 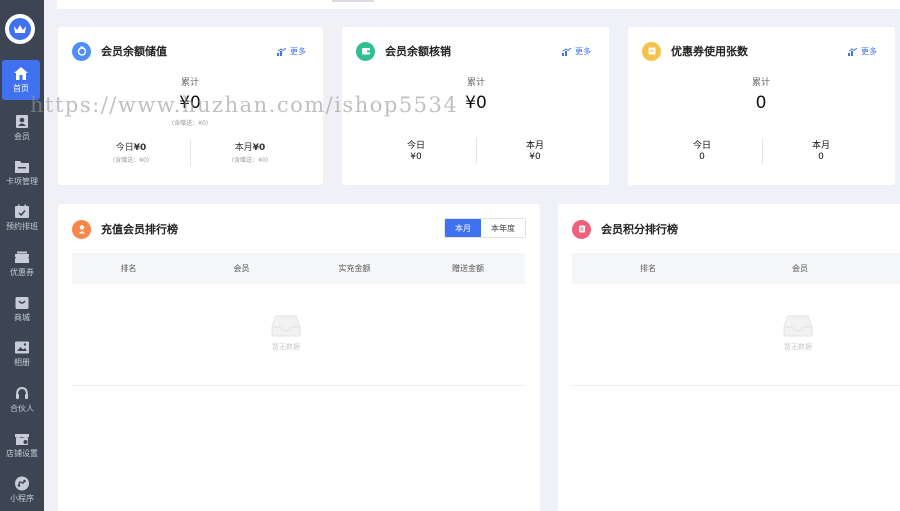 I want to click on card-title: 优惠券使用张数, so click(x=709, y=51).